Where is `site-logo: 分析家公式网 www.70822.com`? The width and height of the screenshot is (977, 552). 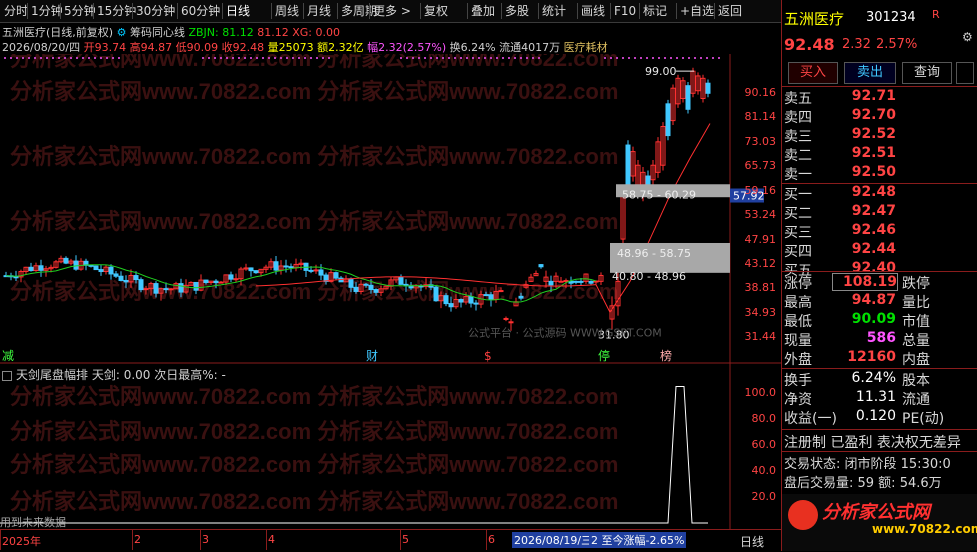
site-logo: 分析家公式网 www.70822.com is located at coordinates (879, 522).